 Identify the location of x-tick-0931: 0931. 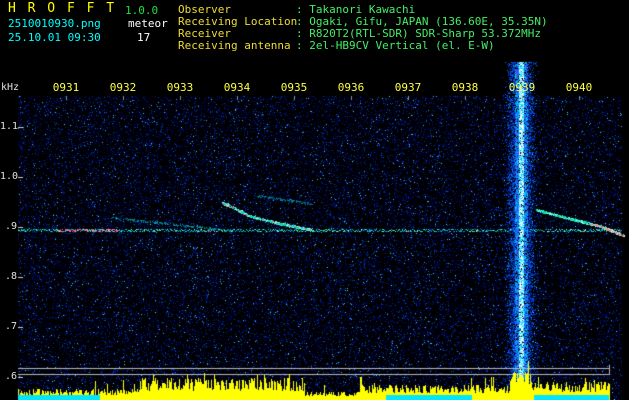
(66, 87).